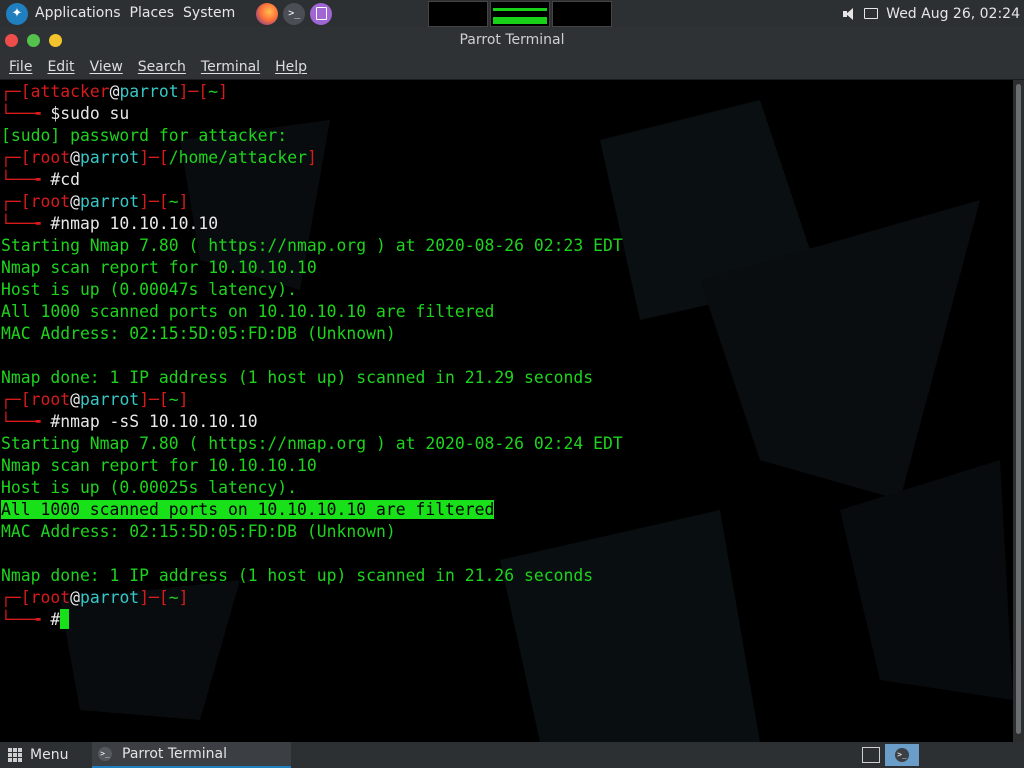 The height and width of the screenshot is (768, 1024). What do you see at coordinates (20, 67) in the screenshot?
I see `menu-file: File` at bounding box center [20, 67].